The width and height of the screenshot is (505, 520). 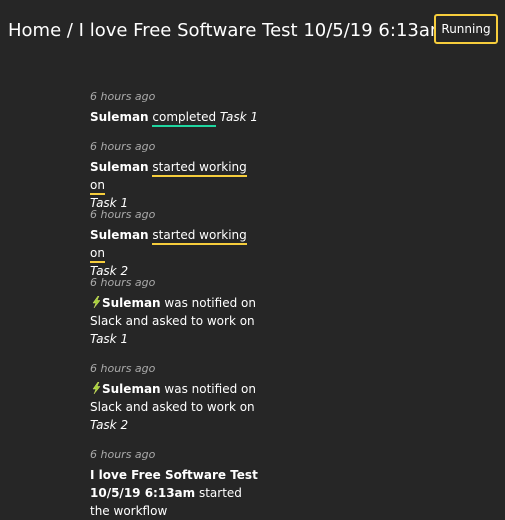 I want to click on feed-message: Suleman started working on Task 1, so click(x=175, y=185).